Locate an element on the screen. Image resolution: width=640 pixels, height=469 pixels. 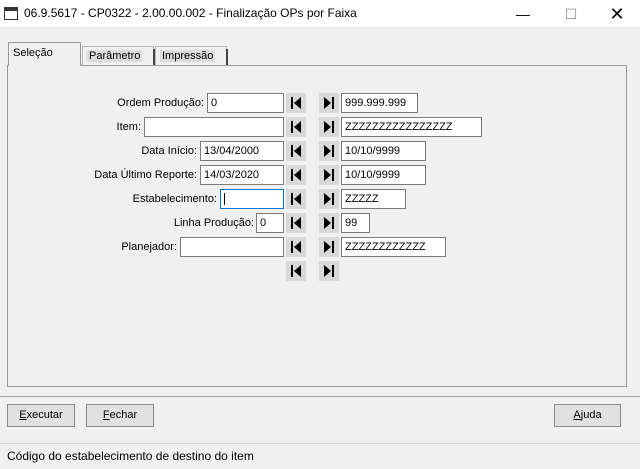
item-to-input: ZZZZZZZZZZZZZZZZ is located at coordinates (411, 127).